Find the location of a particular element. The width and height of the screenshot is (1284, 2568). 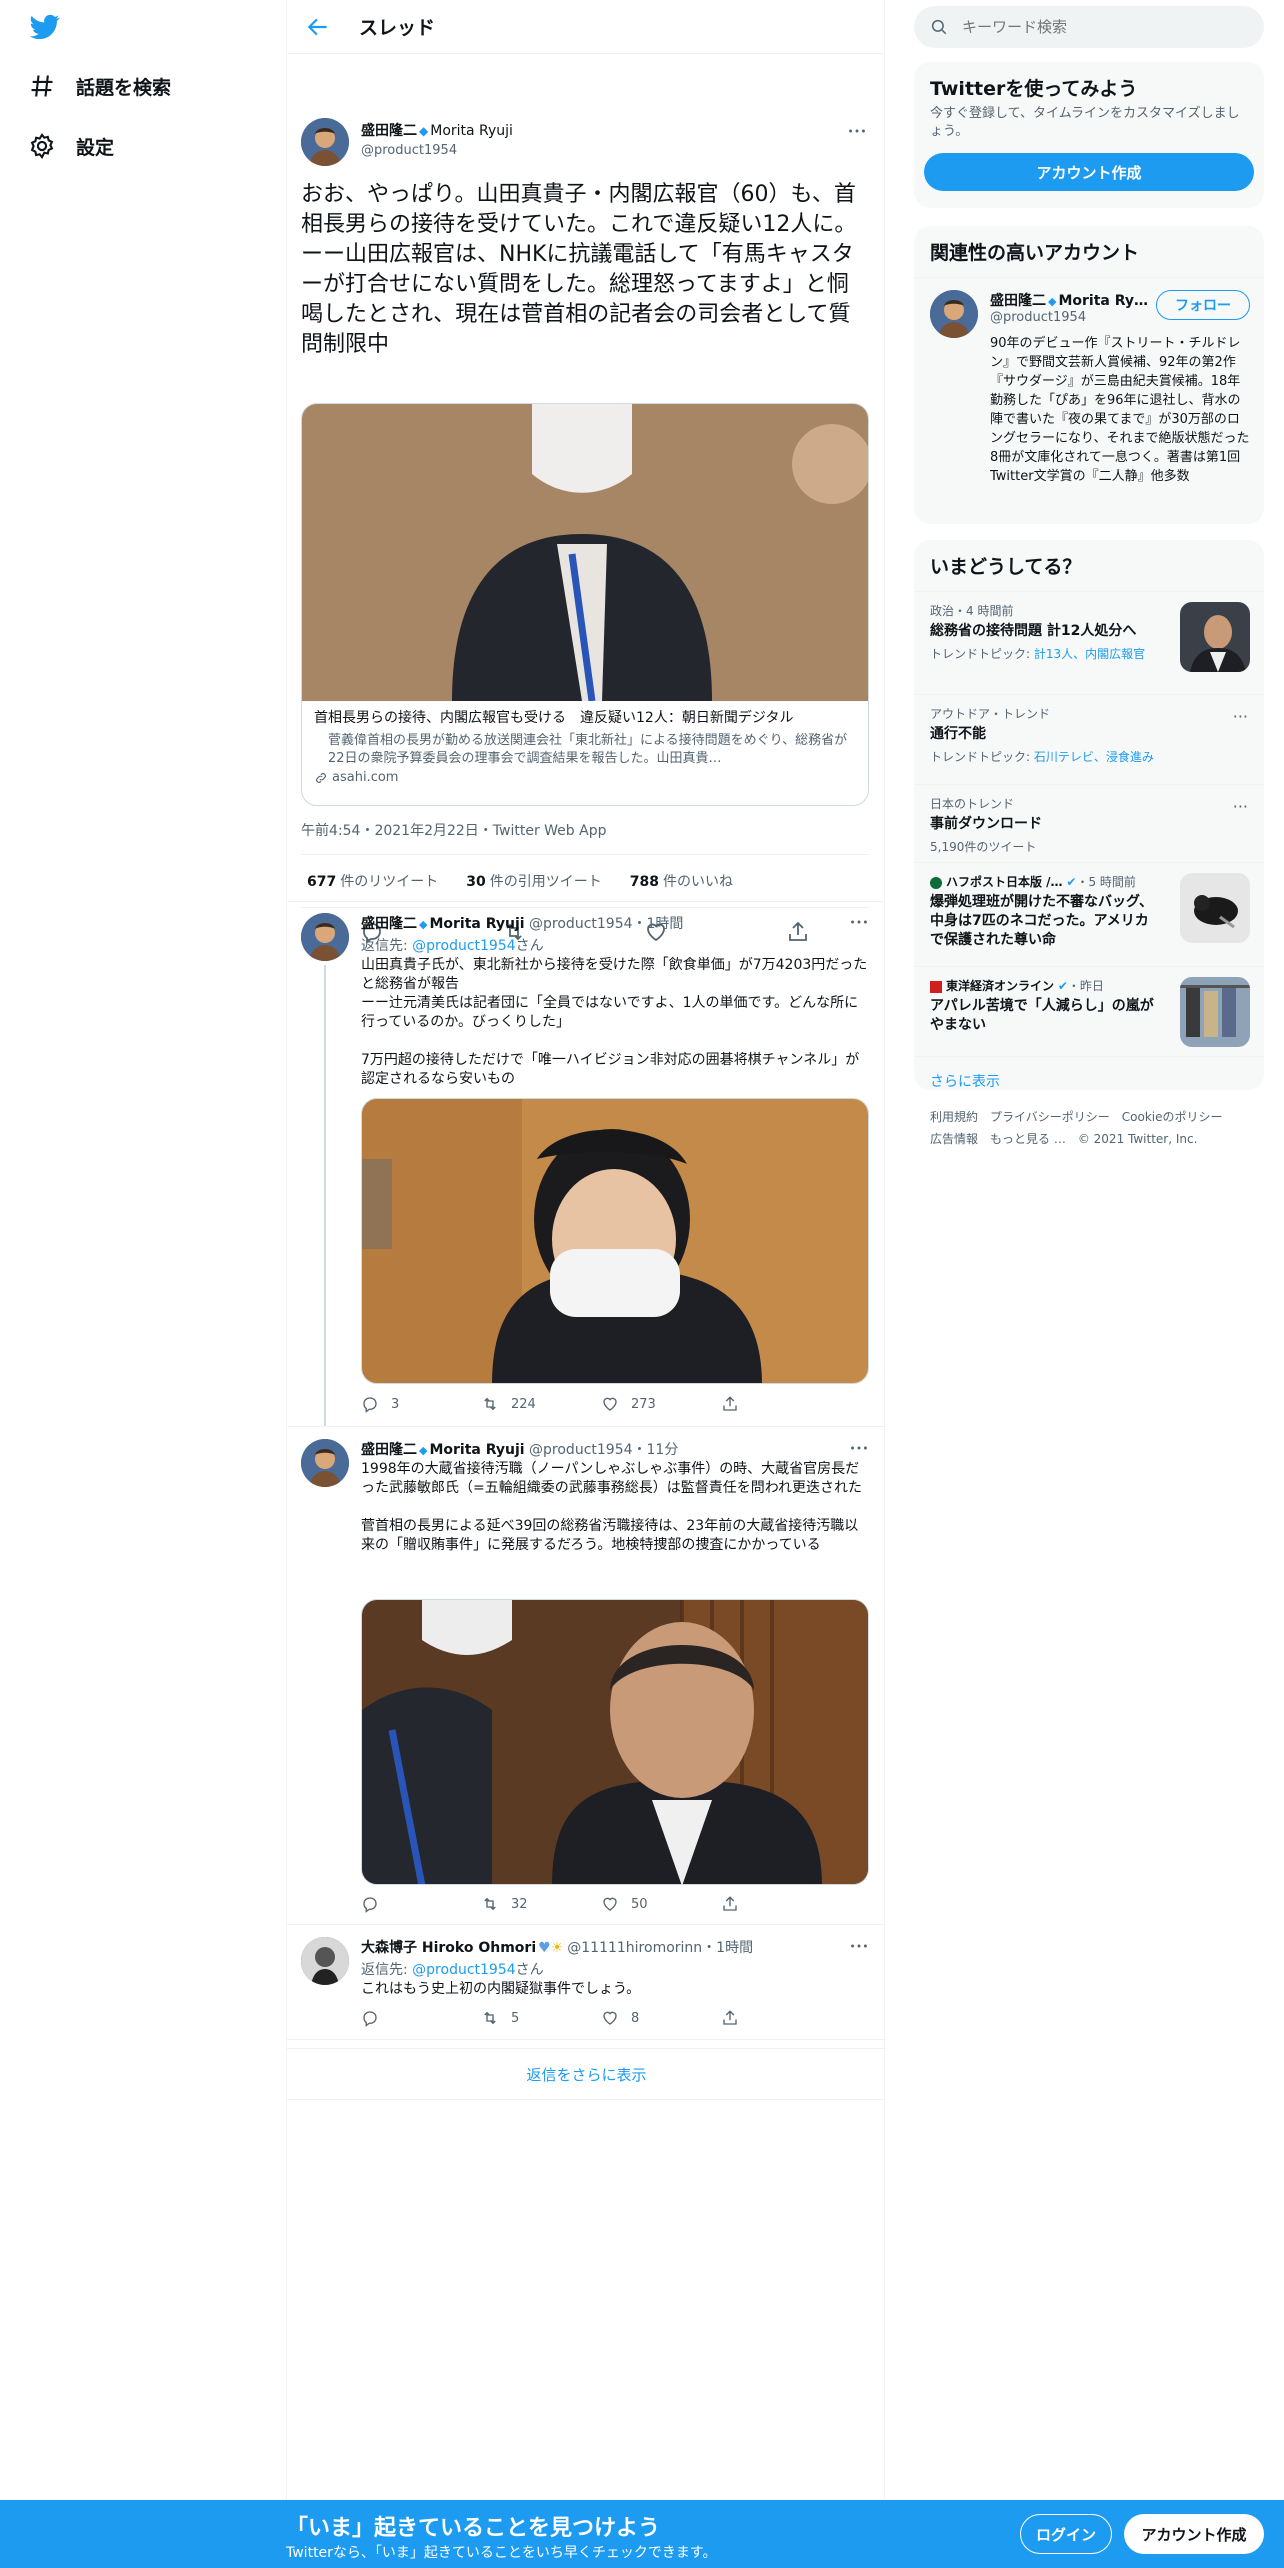

retweets-count: 677 is located at coordinates (322, 882).